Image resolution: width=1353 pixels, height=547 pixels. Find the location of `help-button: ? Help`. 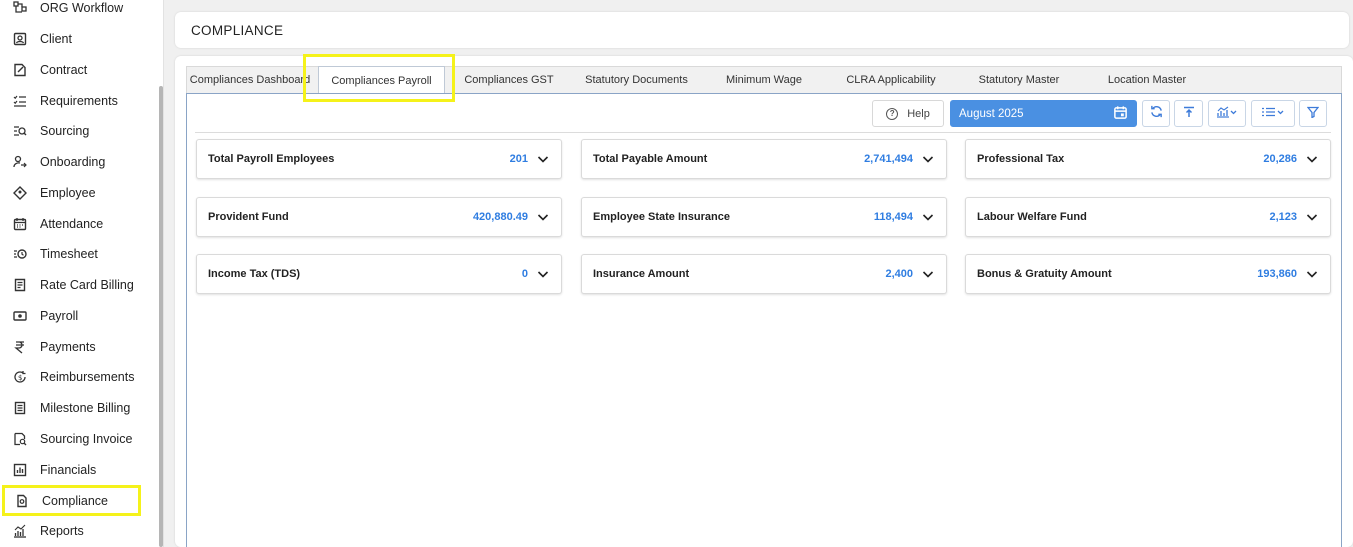

help-button: ? Help is located at coordinates (908, 113).